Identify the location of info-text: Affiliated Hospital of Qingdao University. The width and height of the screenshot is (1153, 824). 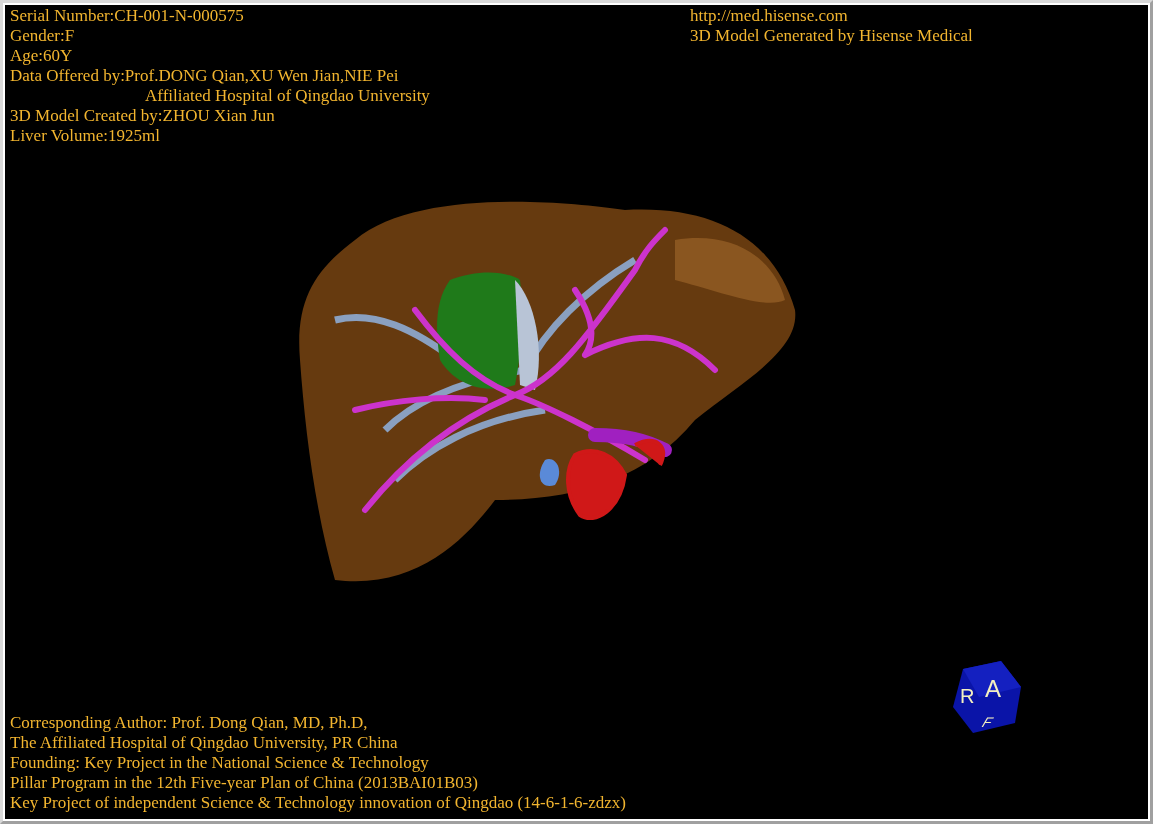
(287, 96).